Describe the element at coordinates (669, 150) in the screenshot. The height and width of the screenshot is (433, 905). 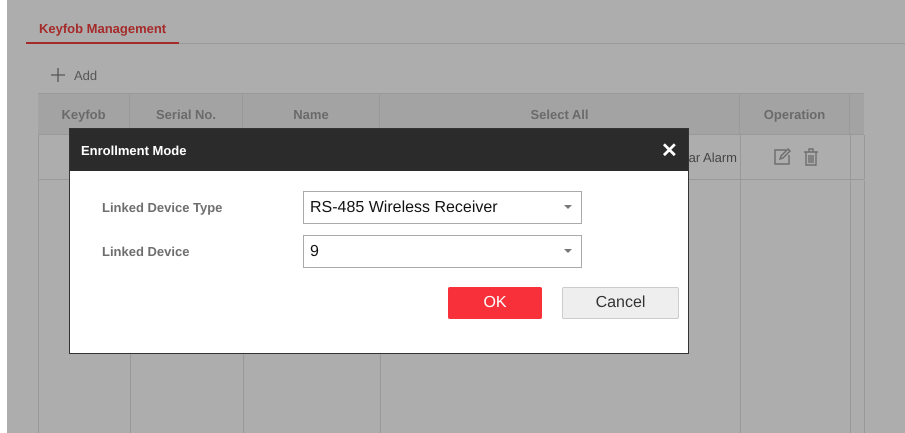
I see `close-button: ✕` at that location.